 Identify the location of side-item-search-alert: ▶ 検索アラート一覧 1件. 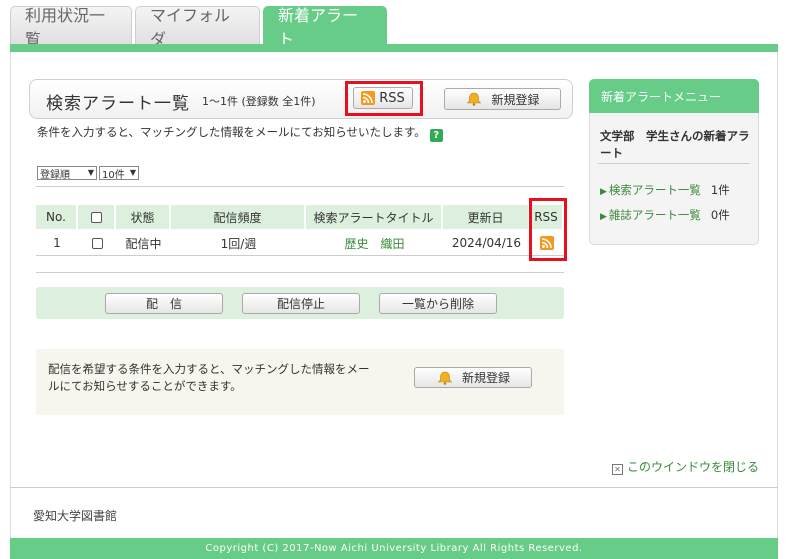
(665, 190).